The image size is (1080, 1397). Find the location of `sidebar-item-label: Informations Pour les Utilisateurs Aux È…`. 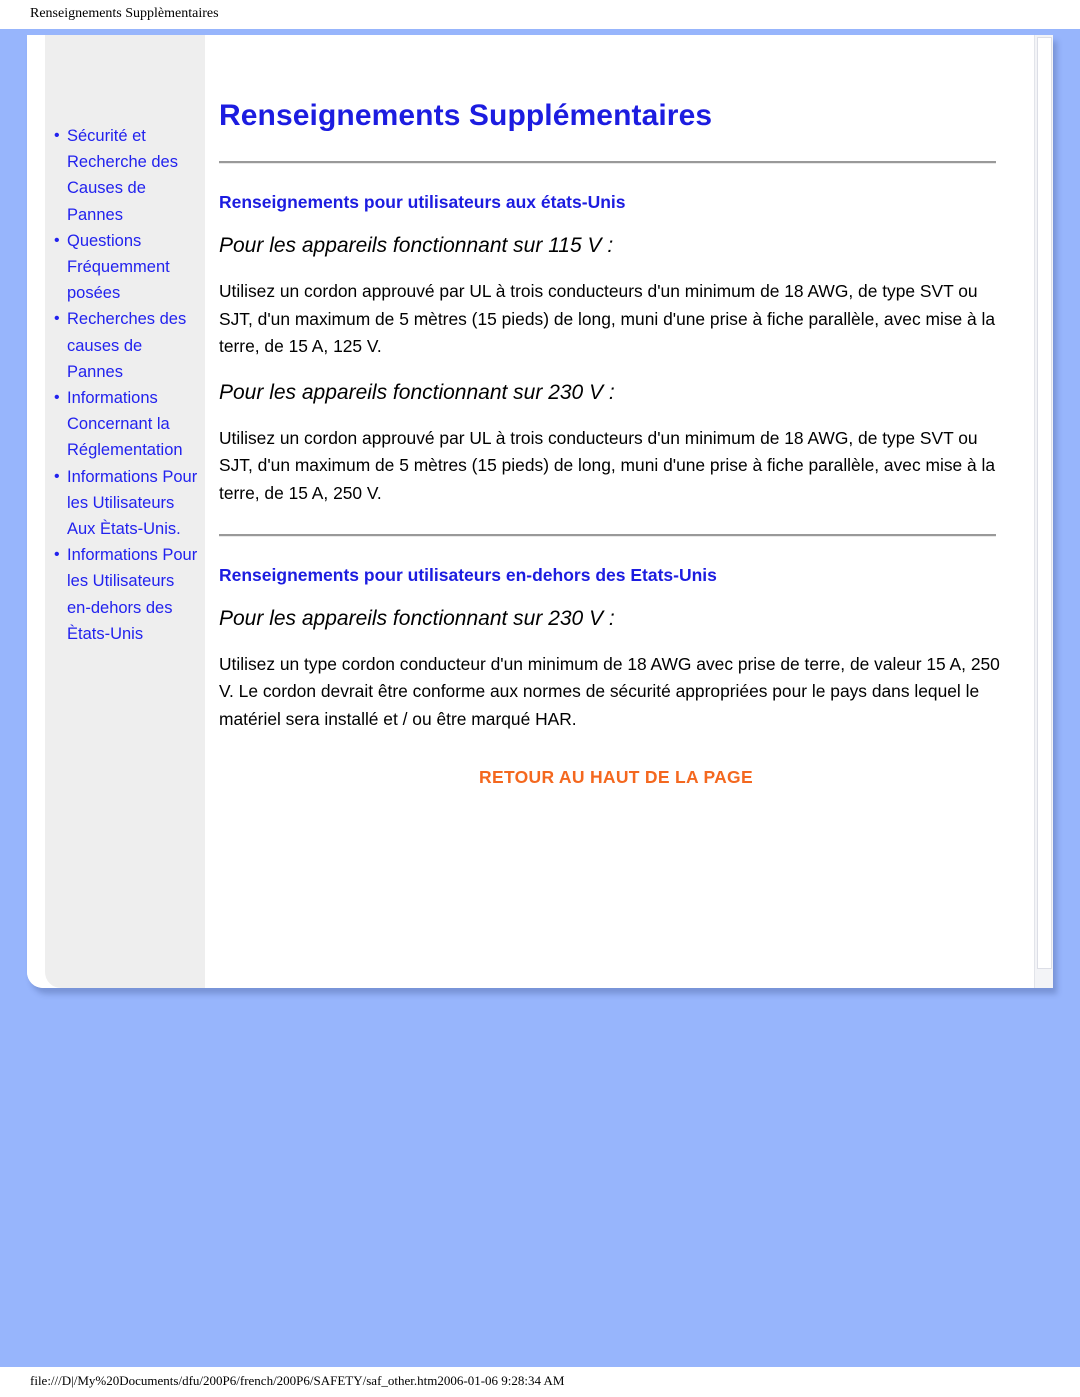

sidebar-item-label: Informations Pour les Utilisateurs Aux È… is located at coordinates (132, 503).